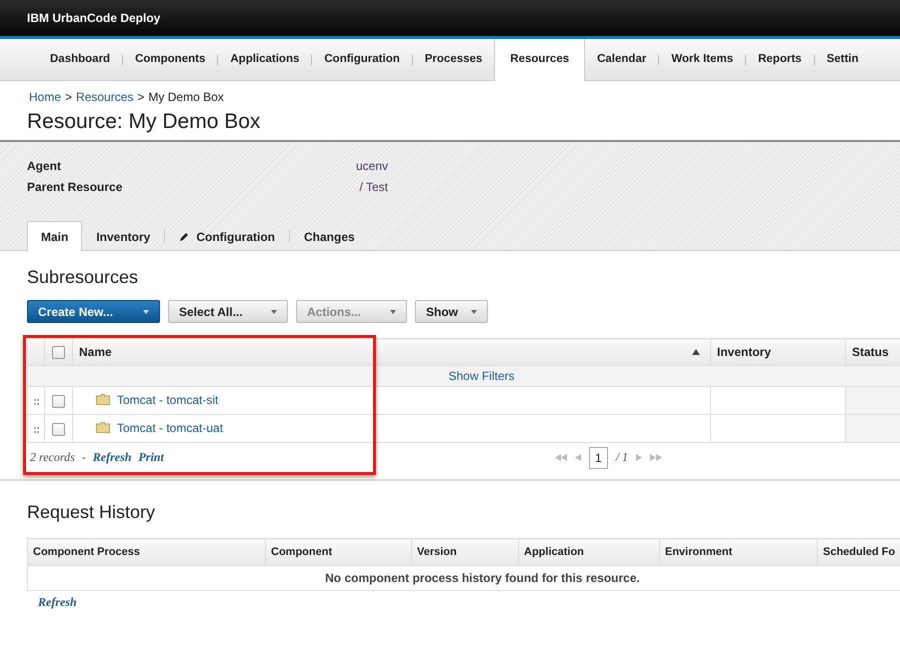 The image size is (900, 651). Describe the element at coordinates (371, 167) in the screenshot. I see `property-value: ucenv` at that location.